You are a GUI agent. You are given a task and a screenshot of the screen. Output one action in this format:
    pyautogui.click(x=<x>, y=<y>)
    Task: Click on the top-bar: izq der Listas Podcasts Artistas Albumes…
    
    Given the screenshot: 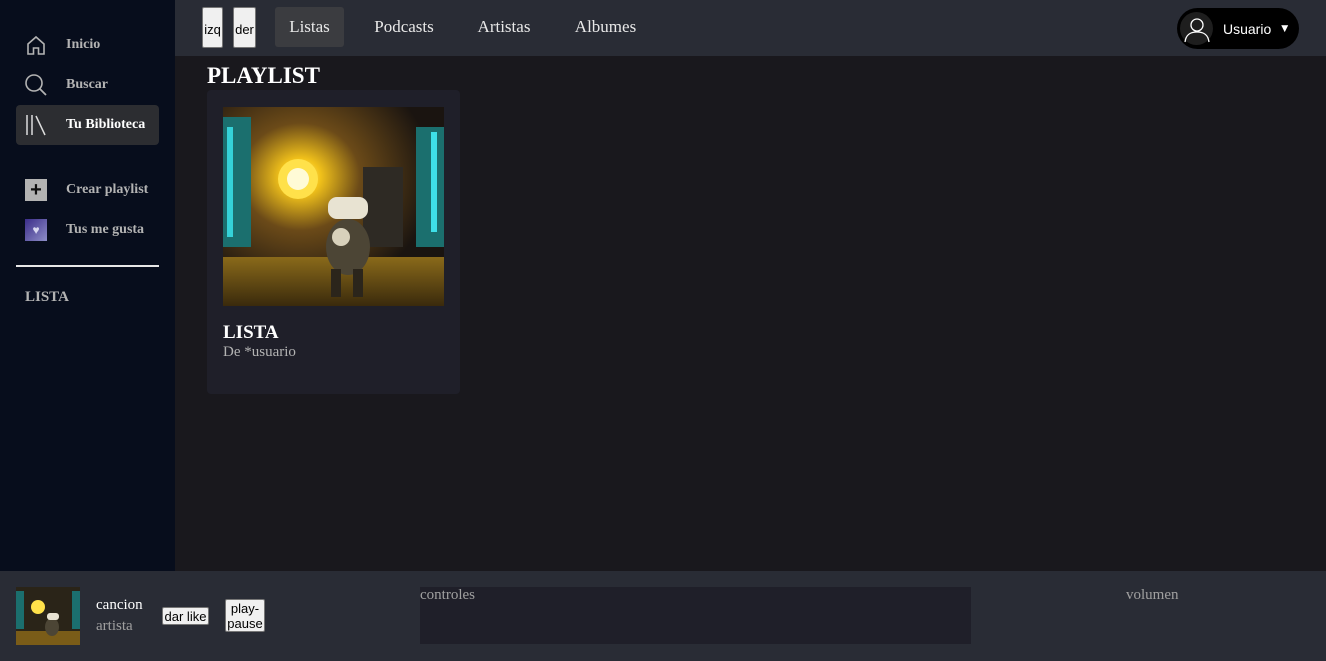 What is the action you would take?
    pyautogui.click(x=750, y=28)
    